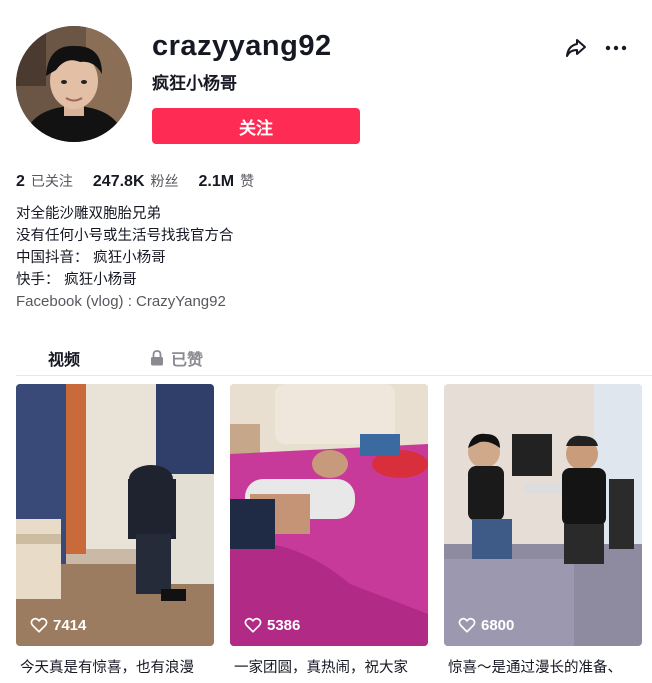 This screenshot has height=683, width=652. I want to click on follow-button: 关注, so click(256, 126).